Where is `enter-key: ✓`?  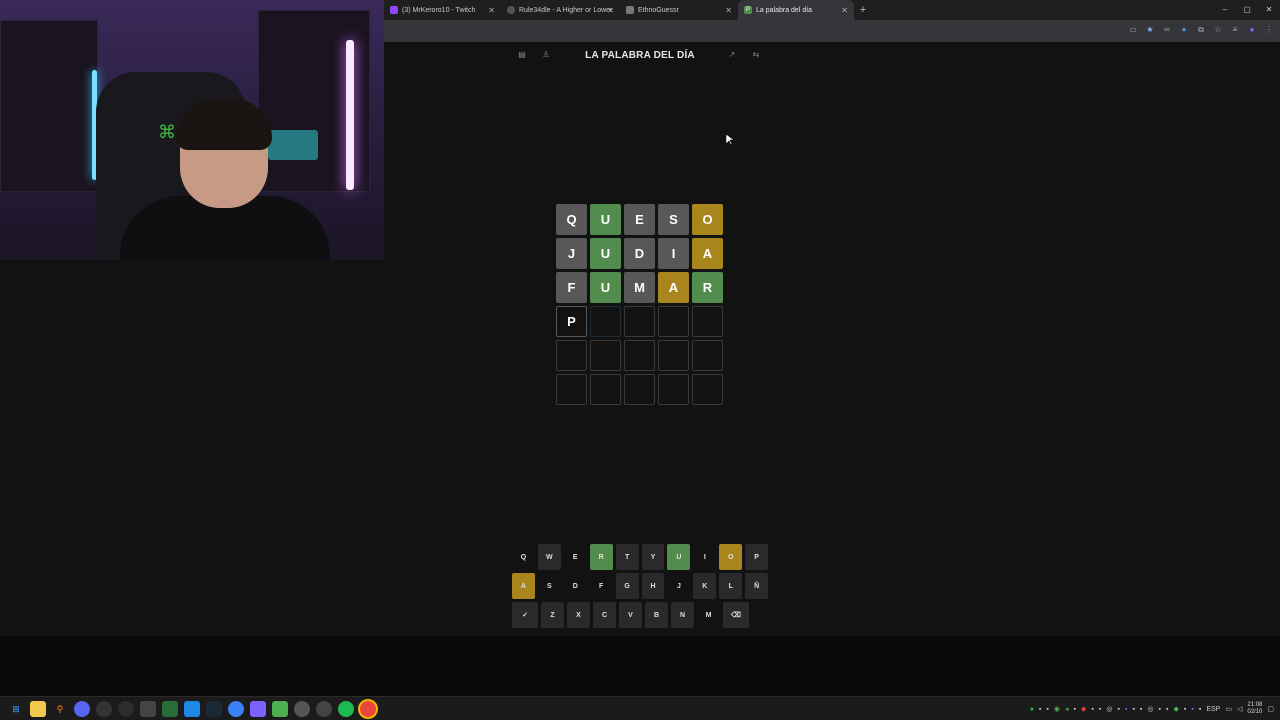
enter-key: ✓ is located at coordinates (525, 615).